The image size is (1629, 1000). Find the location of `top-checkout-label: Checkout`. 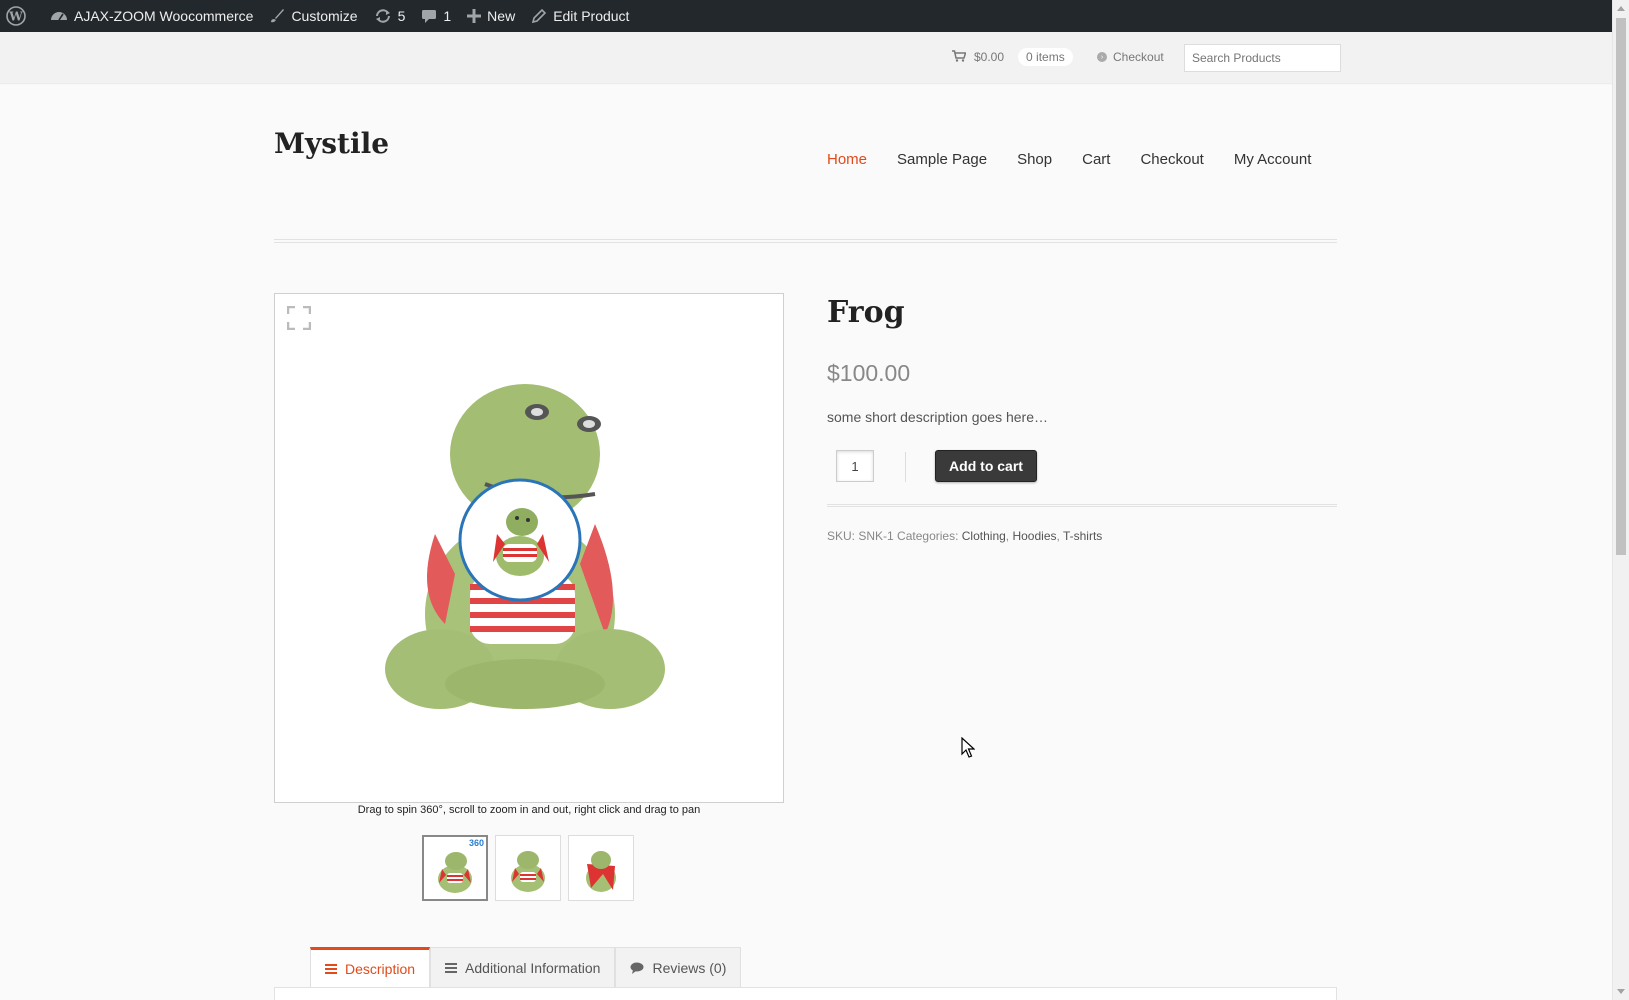

top-checkout-label: Checkout is located at coordinates (1138, 57).